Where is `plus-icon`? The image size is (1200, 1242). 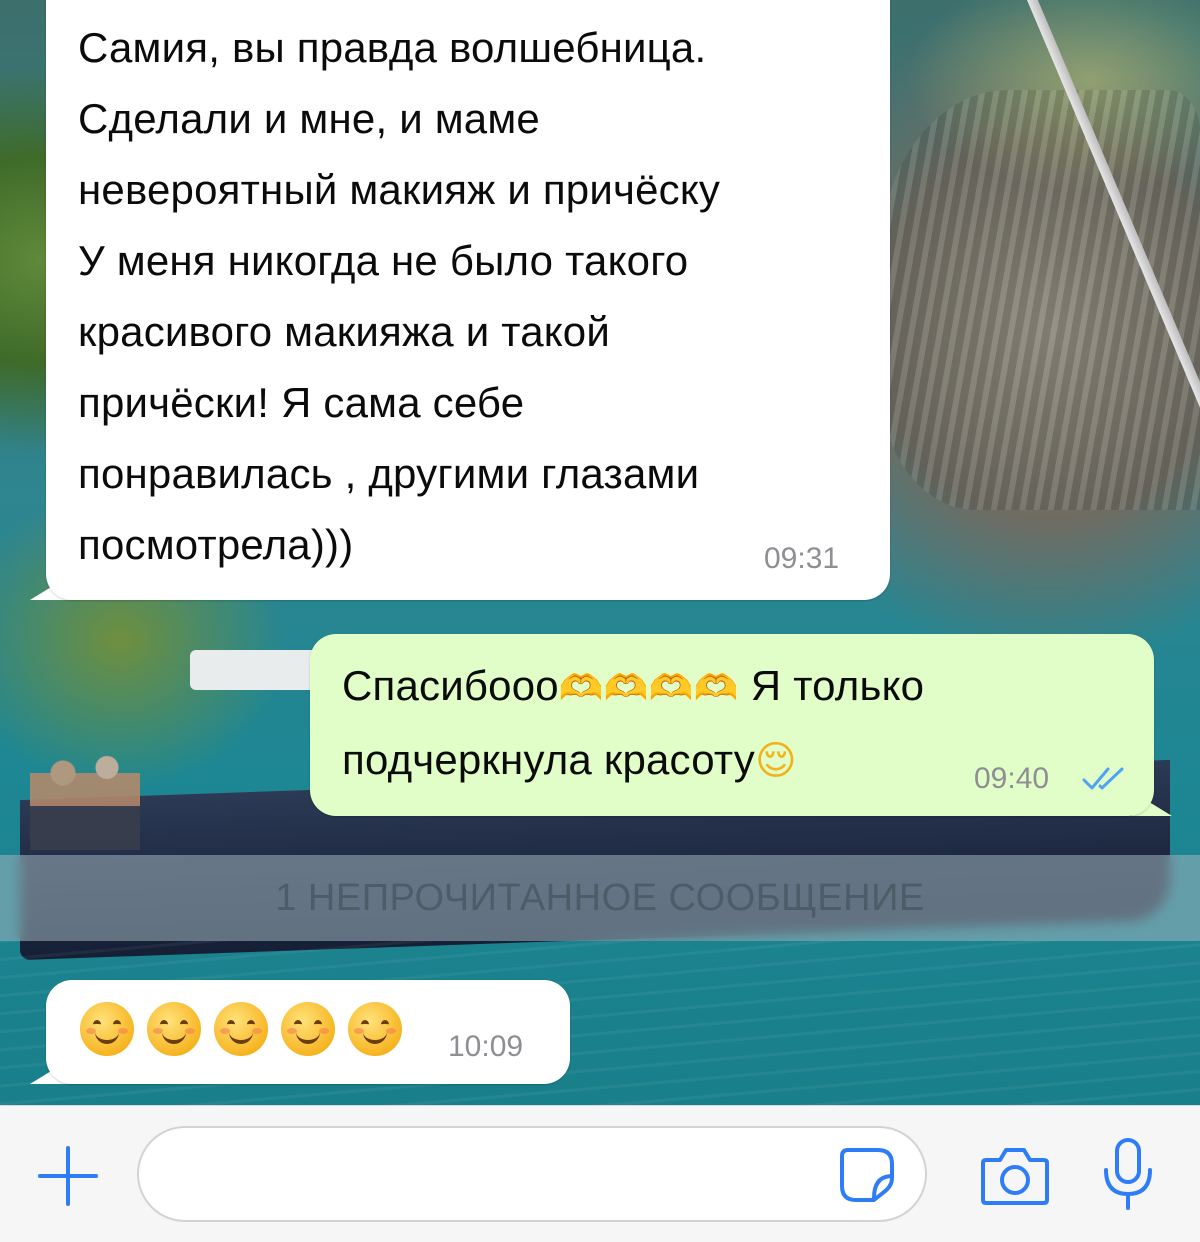
plus-icon is located at coordinates (68, 1176).